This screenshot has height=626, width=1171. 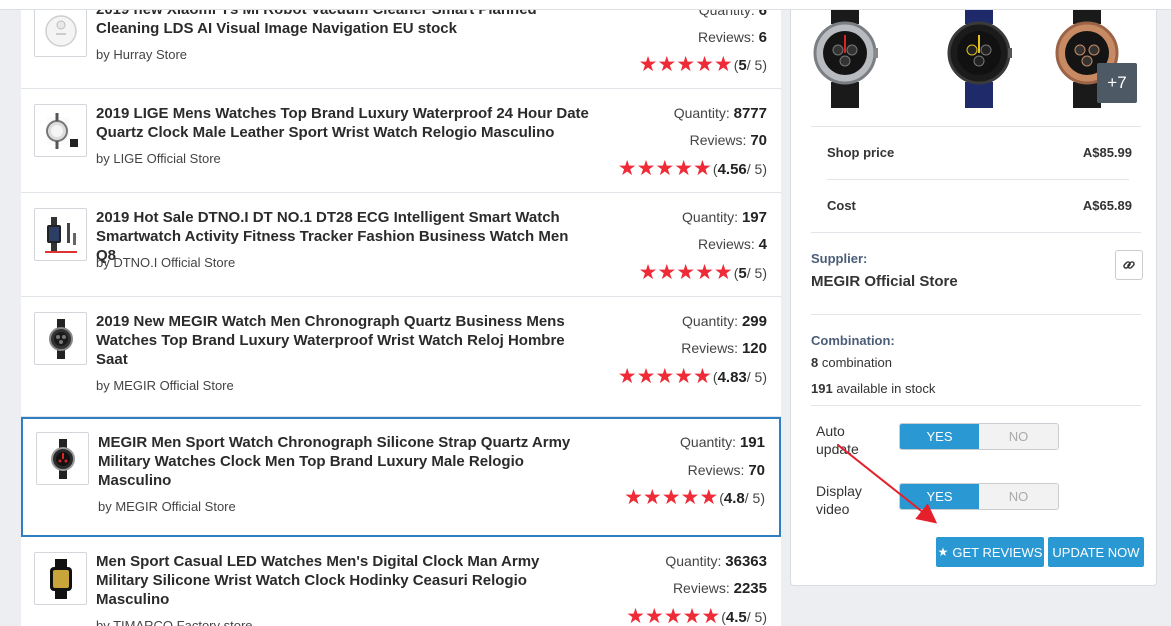 I want to click on quantity: Quantity: 8777, so click(x=720, y=113).